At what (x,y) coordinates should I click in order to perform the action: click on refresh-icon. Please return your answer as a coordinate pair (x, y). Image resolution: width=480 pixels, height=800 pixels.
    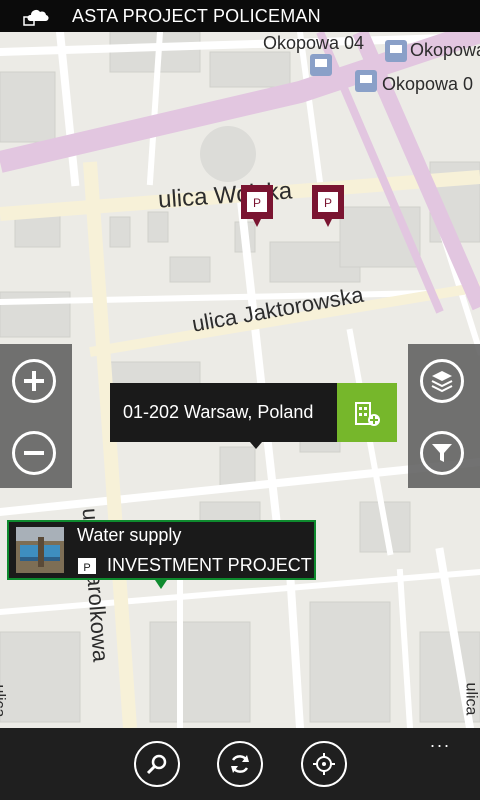
    Looking at the image, I should click on (240, 764).